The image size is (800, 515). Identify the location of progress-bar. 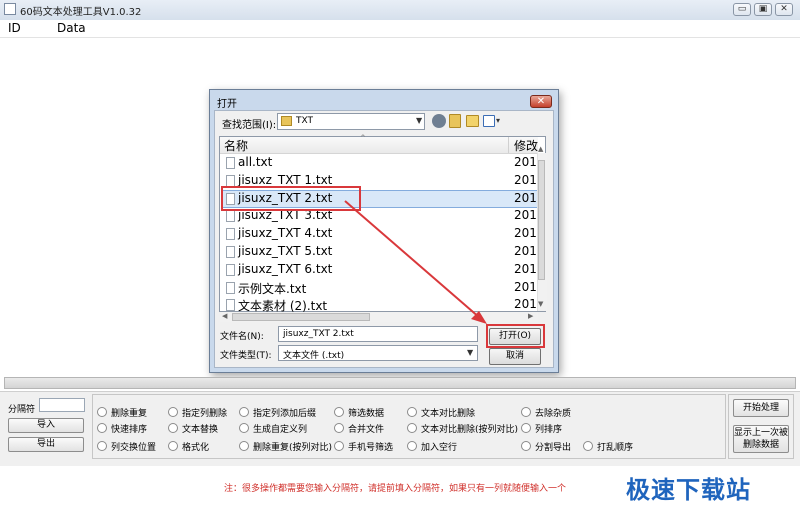
(400, 383).